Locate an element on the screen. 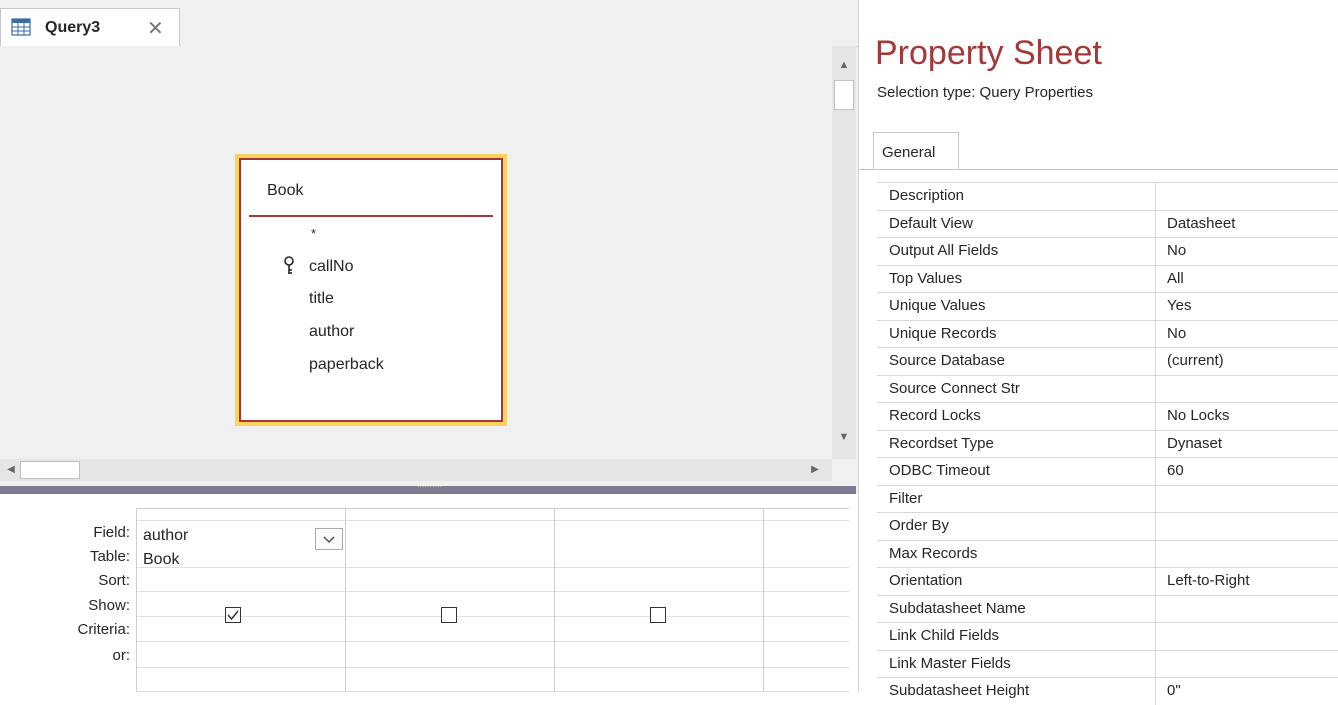 The image size is (1338, 705). dropdown-button is located at coordinates (329, 539).